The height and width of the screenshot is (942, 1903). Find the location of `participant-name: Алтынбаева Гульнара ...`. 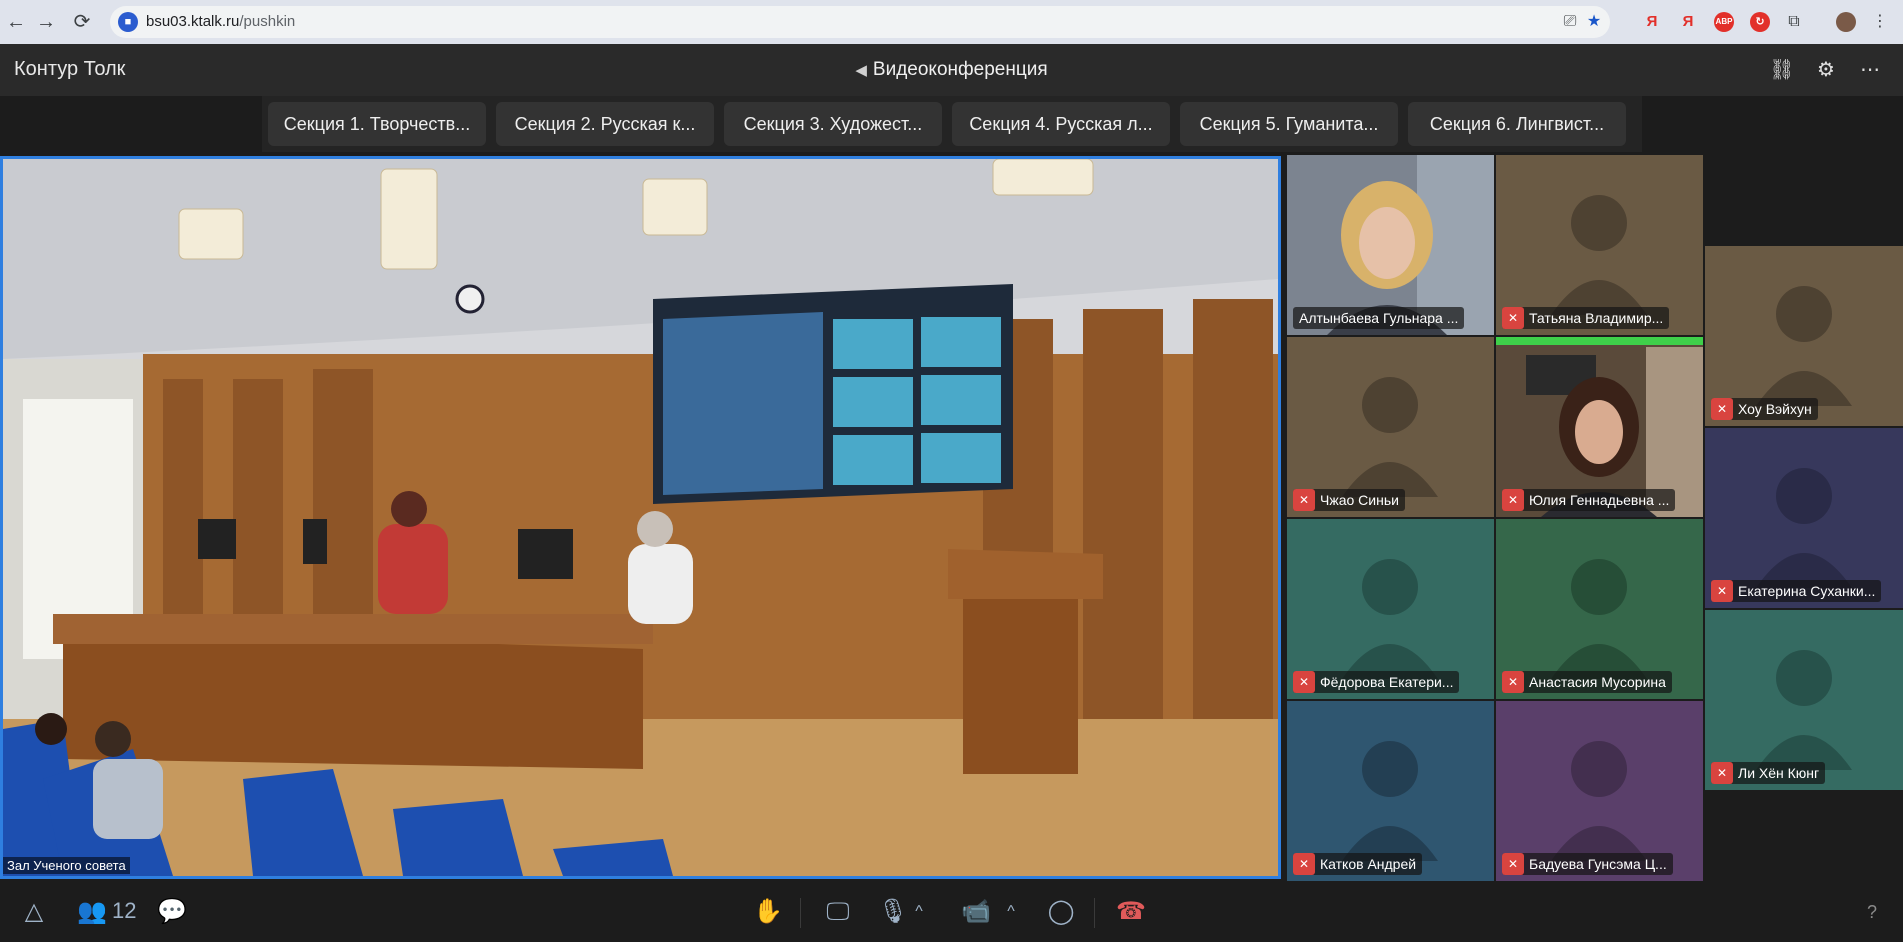

participant-name: Алтынбаева Гульнара ... is located at coordinates (1379, 318).